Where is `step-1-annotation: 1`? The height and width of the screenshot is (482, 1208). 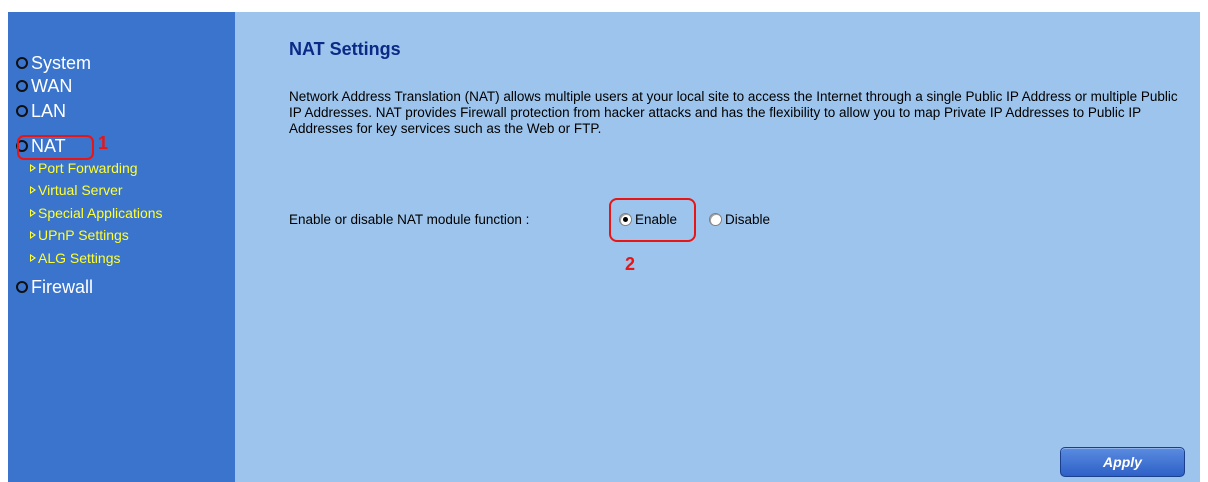 step-1-annotation: 1 is located at coordinates (103, 143).